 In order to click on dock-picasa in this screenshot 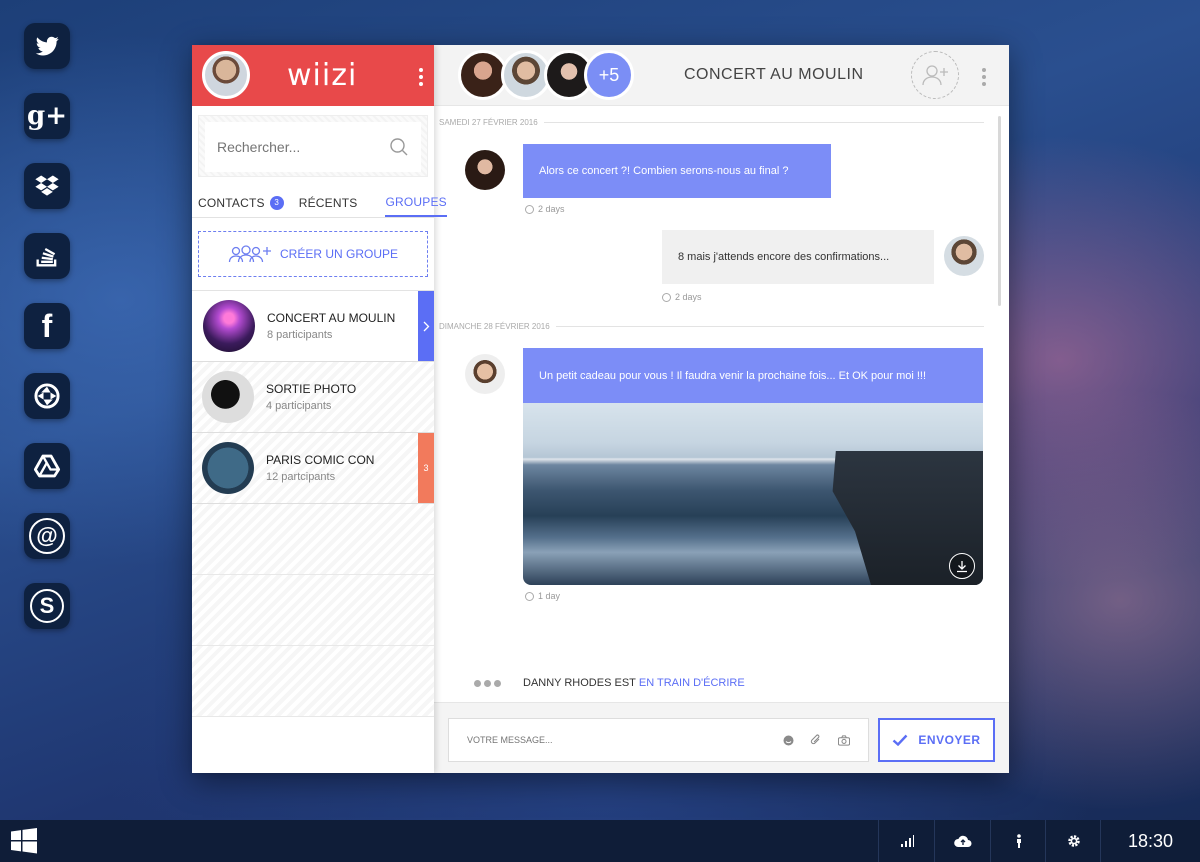, I will do `click(47, 396)`.